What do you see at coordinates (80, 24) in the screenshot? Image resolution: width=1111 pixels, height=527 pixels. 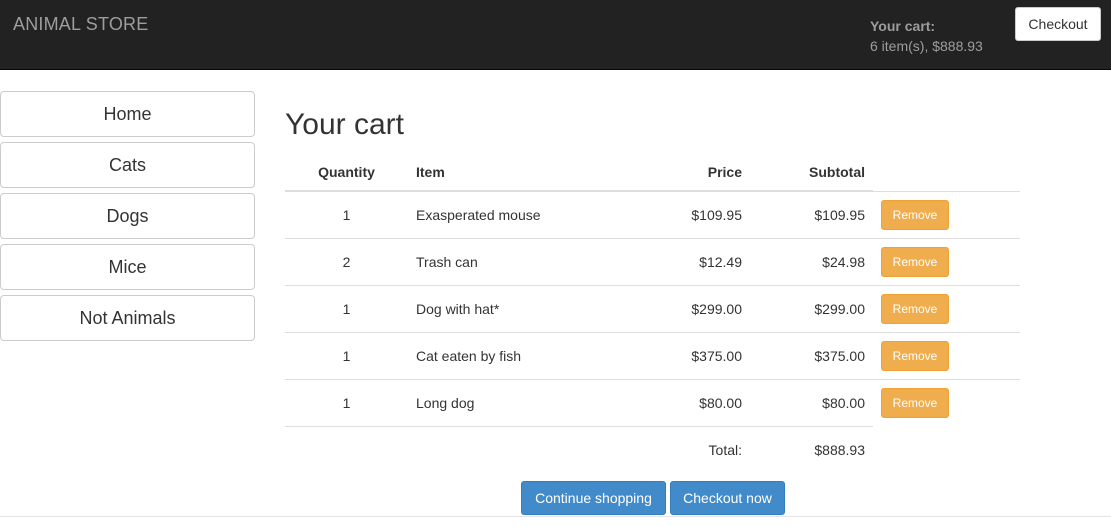 I see `brand-logo: ANIMAL STORE` at bounding box center [80, 24].